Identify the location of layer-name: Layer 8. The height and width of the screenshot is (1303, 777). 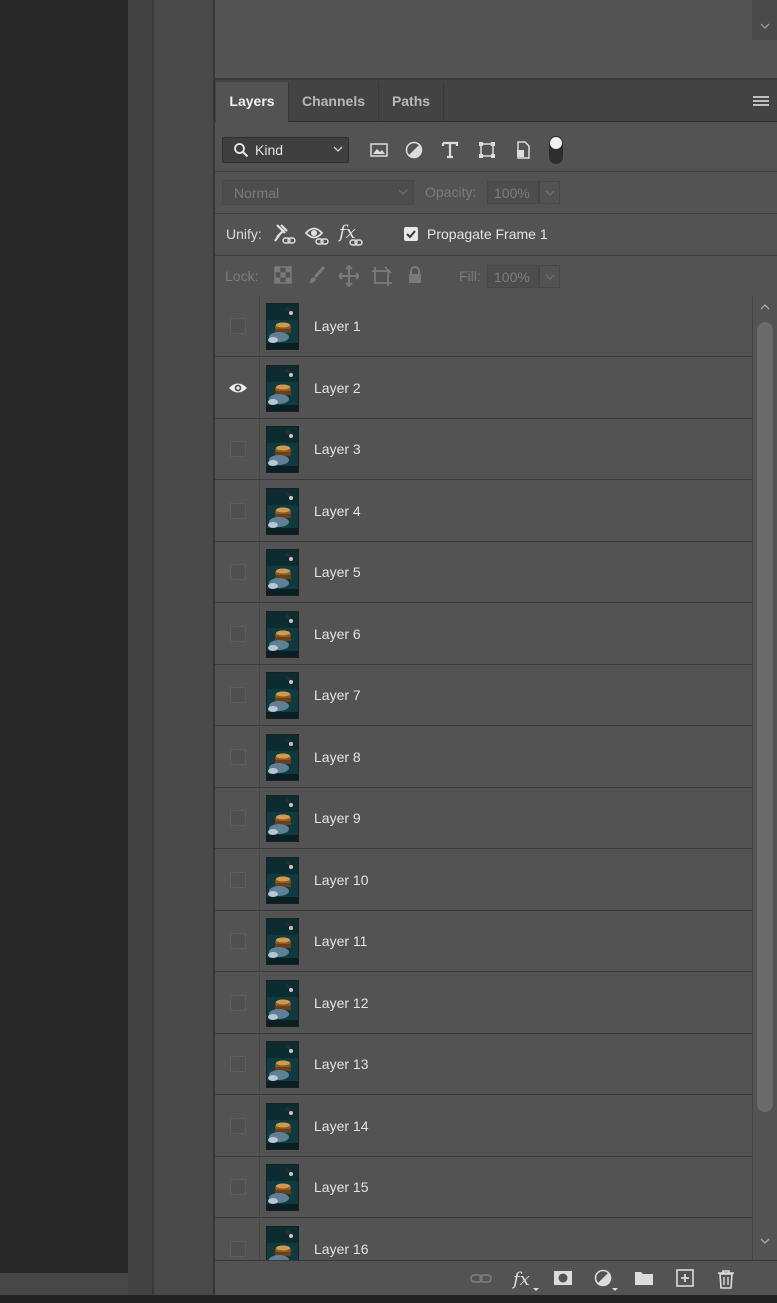
(337, 757).